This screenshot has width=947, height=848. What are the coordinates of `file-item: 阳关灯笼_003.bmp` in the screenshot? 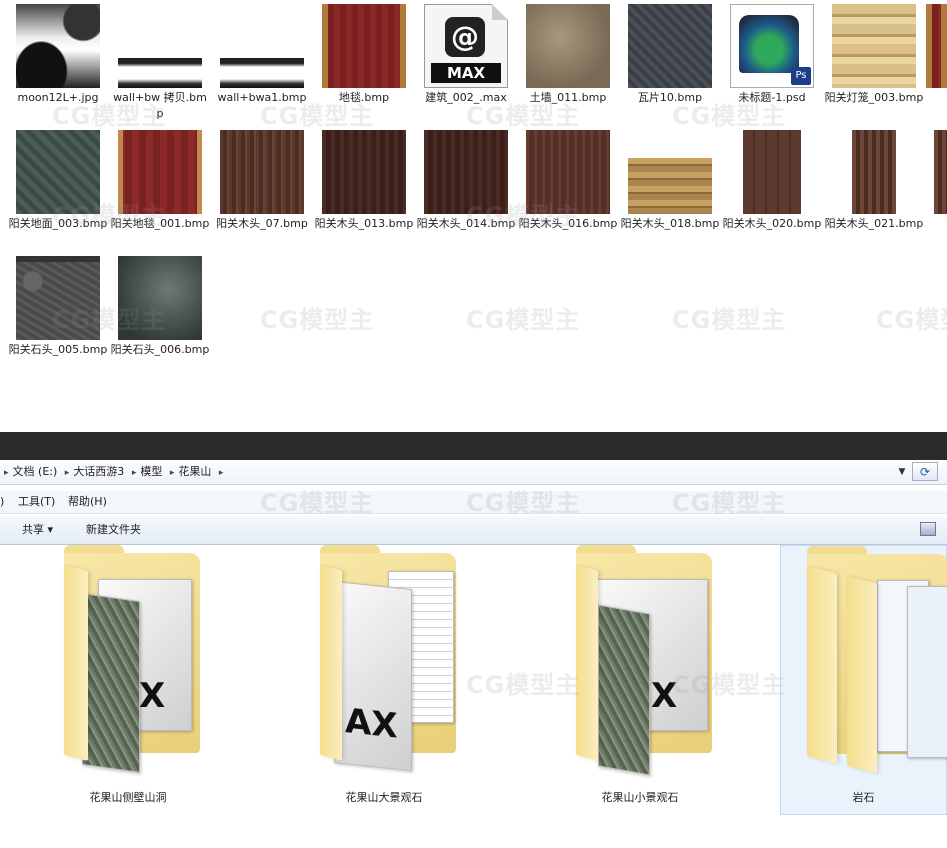 It's located at (874, 55).